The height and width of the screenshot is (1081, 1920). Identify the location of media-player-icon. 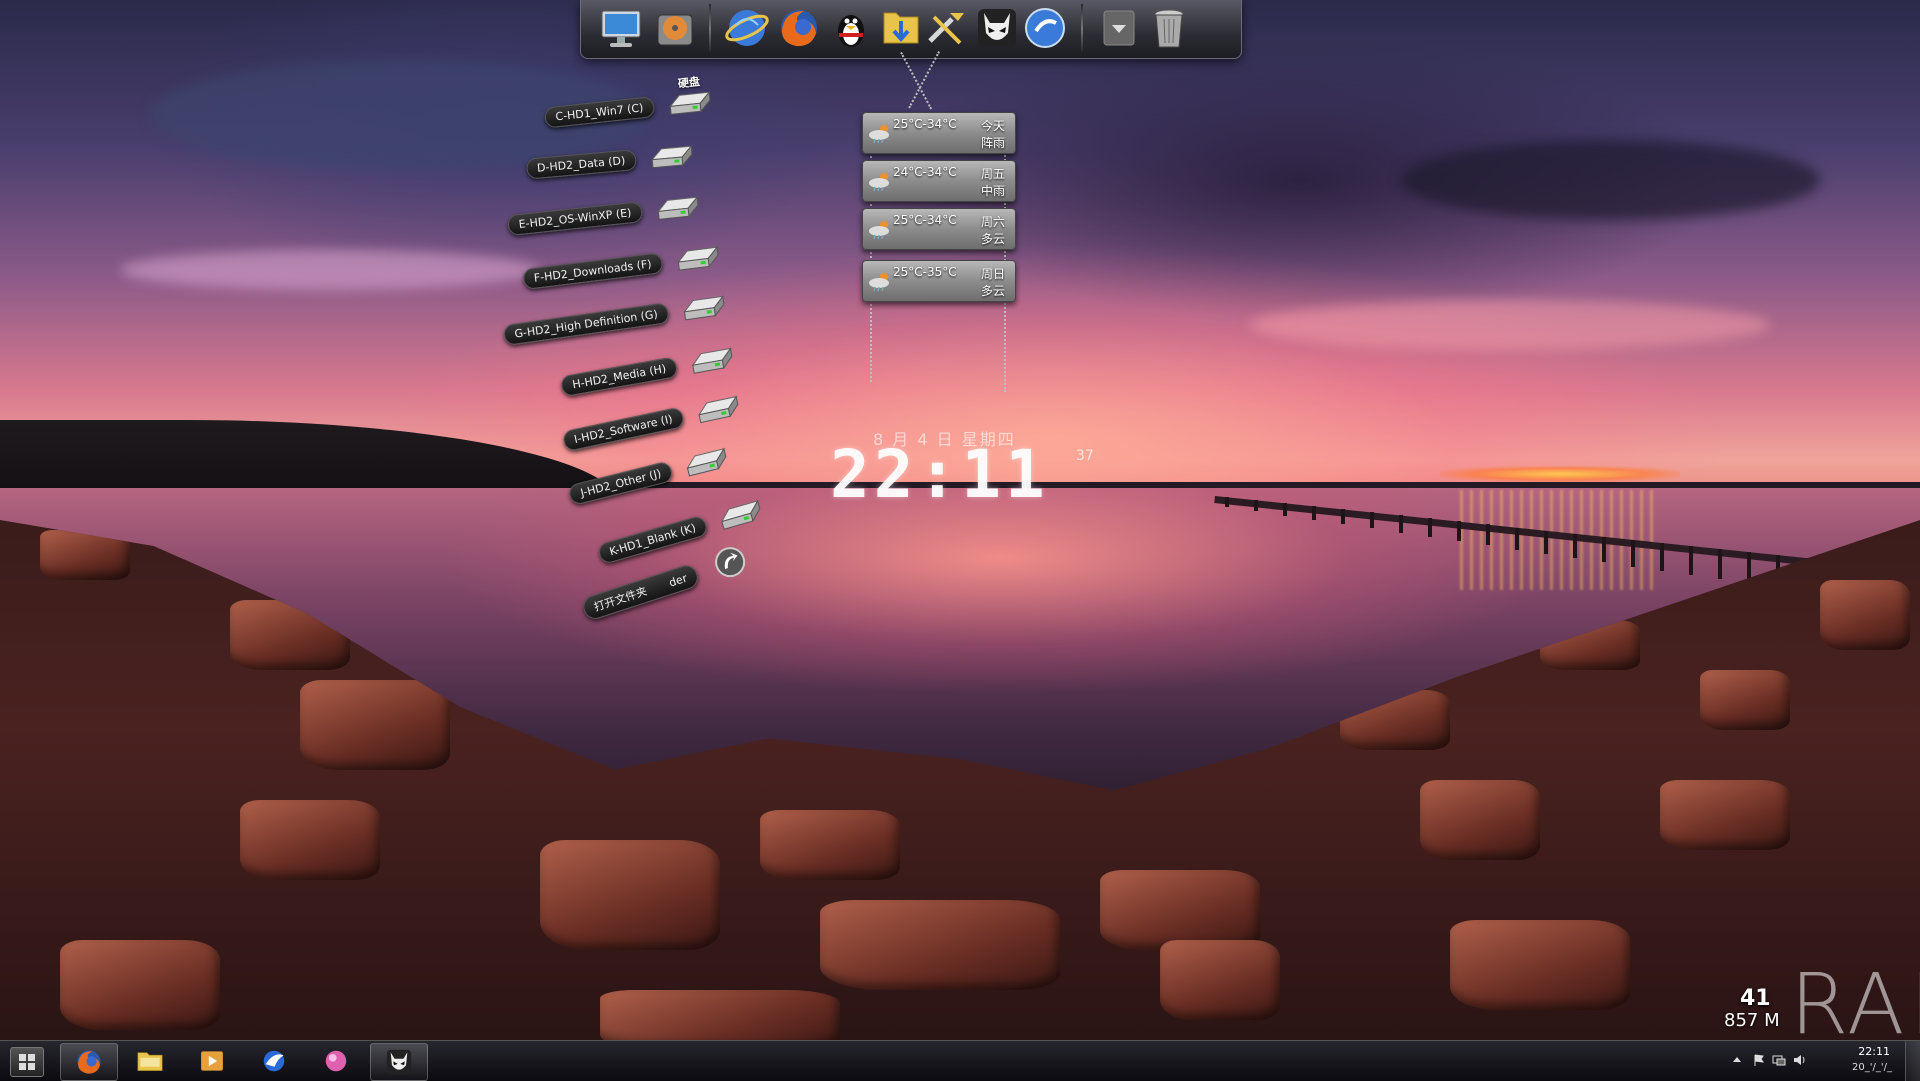
(212, 1061).